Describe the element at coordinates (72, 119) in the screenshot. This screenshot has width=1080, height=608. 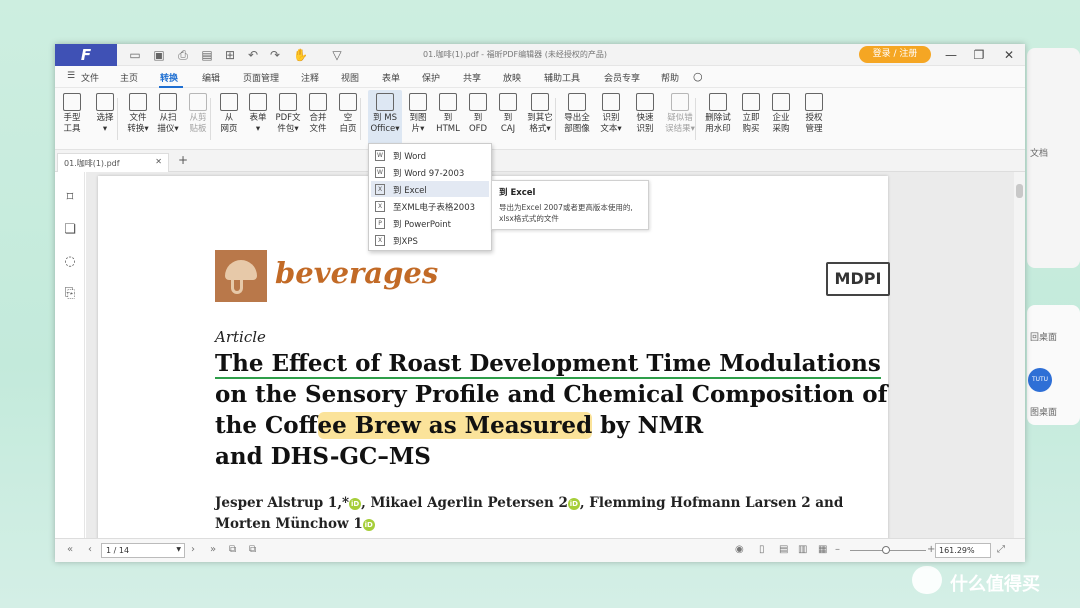
I see `ribbon-button-0: 手型 工具` at that location.